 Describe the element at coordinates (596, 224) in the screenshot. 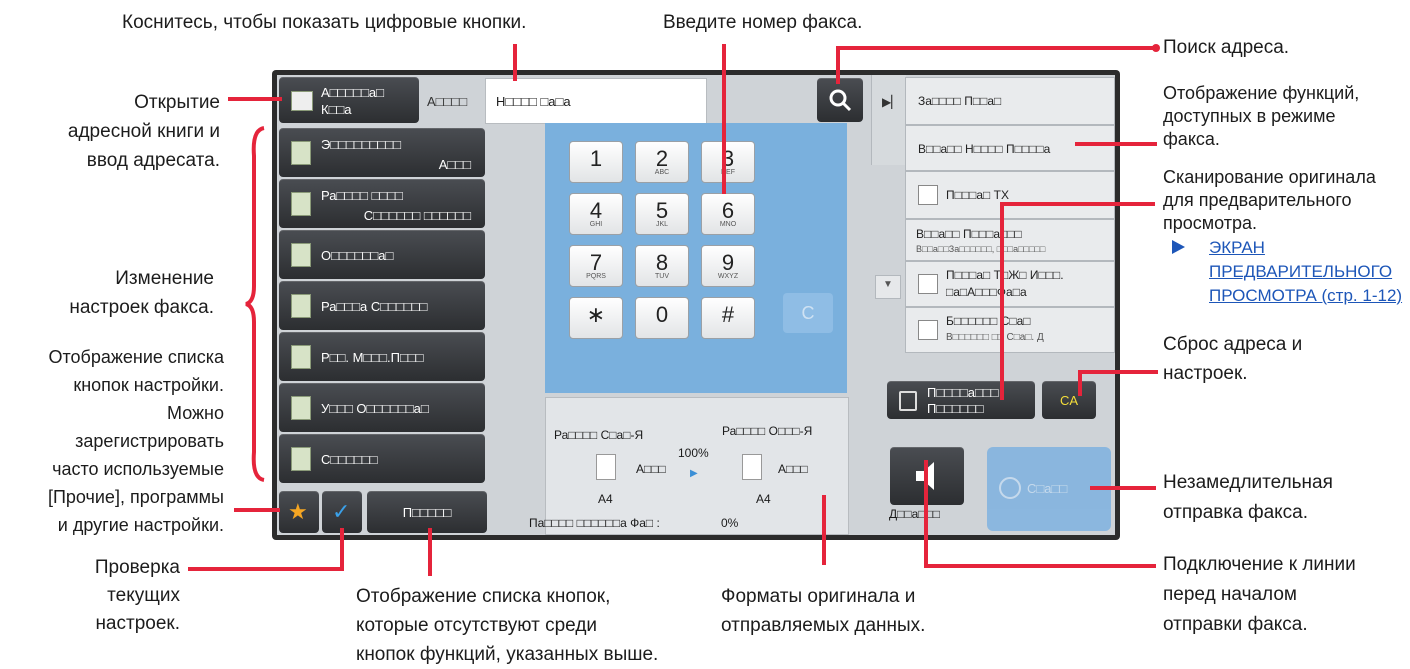

I see `key-letters: GHI` at that location.